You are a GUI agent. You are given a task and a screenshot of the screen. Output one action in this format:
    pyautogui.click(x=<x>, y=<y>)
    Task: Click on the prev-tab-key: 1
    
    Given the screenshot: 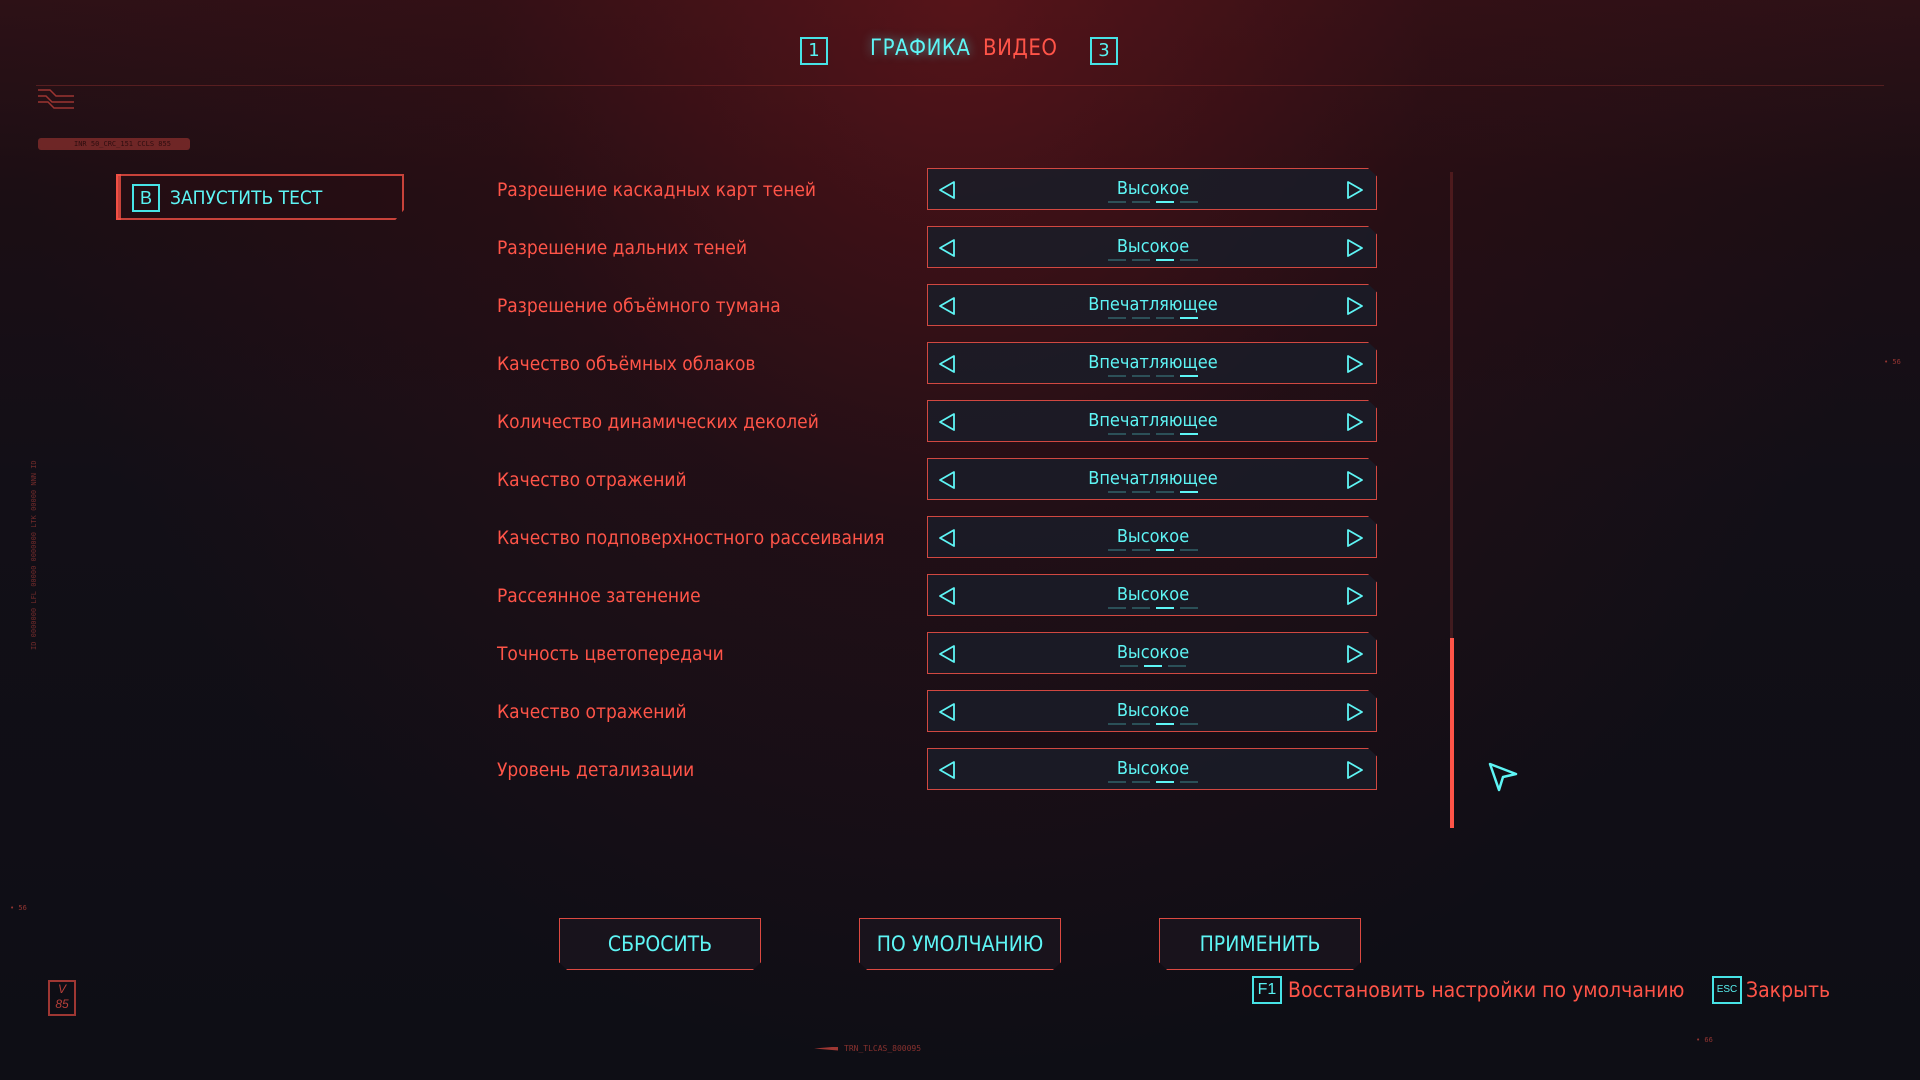 What is the action you would take?
    pyautogui.click(x=814, y=51)
    